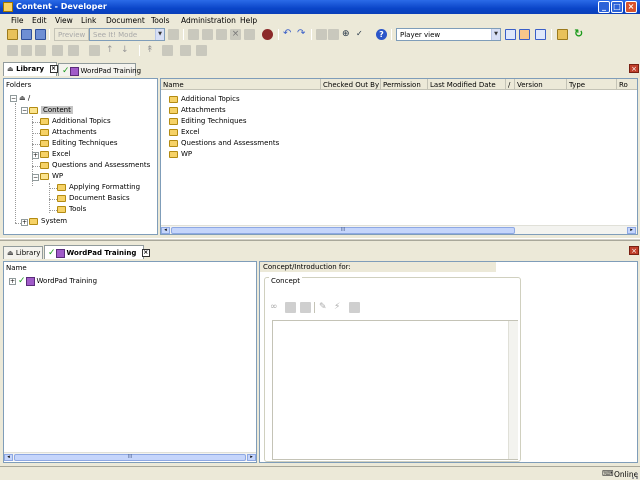 This screenshot has width=640, height=480. I want to click on tree-item-attachments: Attachments, so click(68, 132).